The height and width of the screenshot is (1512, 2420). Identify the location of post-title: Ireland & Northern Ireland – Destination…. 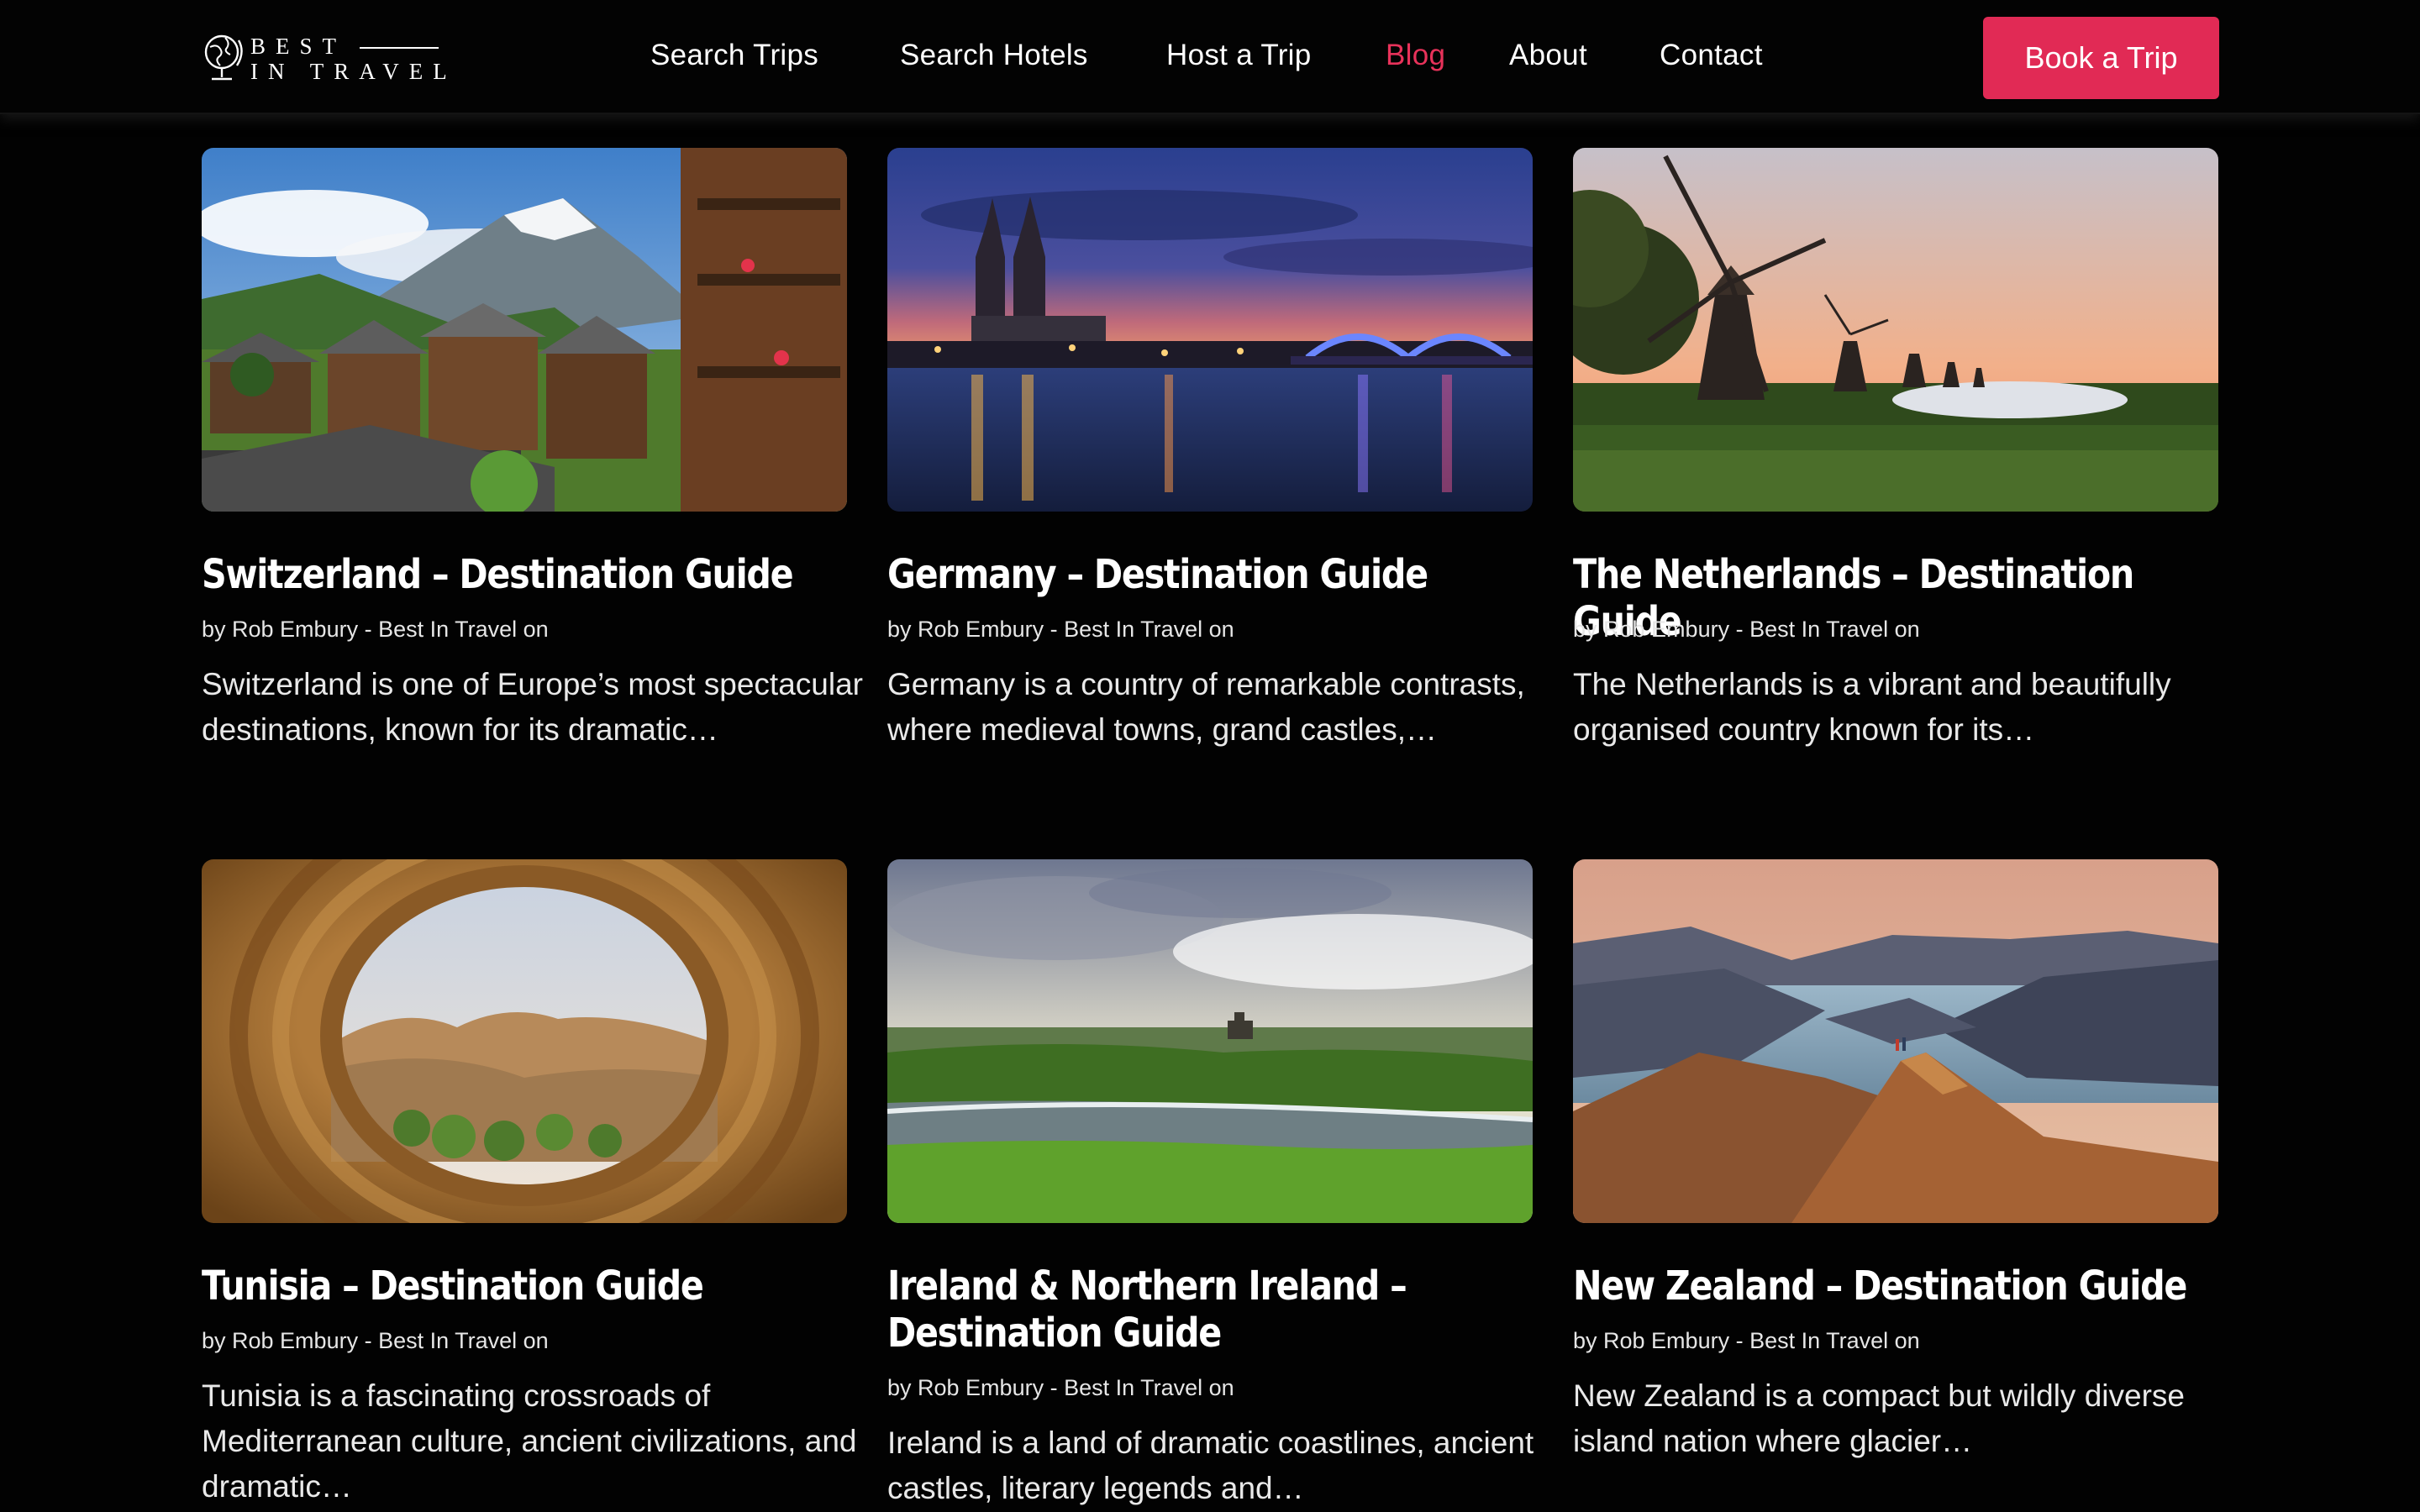
(1210, 1310).